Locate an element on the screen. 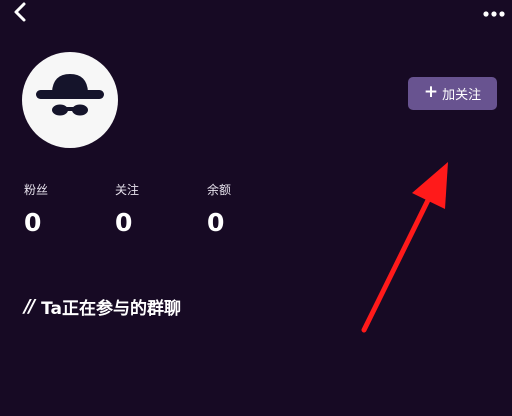 The width and height of the screenshot is (512, 416). follow-button-label: 加关注 is located at coordinates (462, 95).